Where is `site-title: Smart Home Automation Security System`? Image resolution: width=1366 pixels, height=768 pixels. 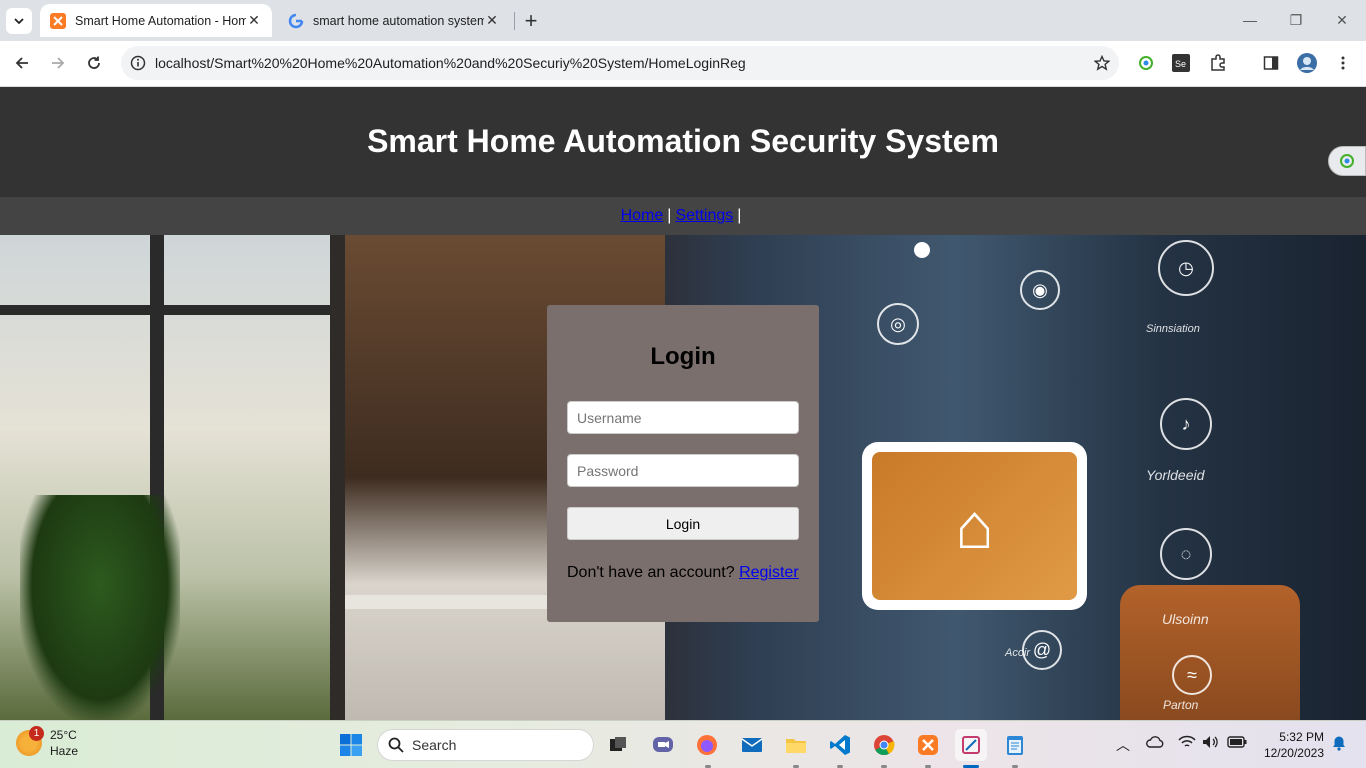
site-title: Smart Home Automation Security System is located at coordinates (683, 140).